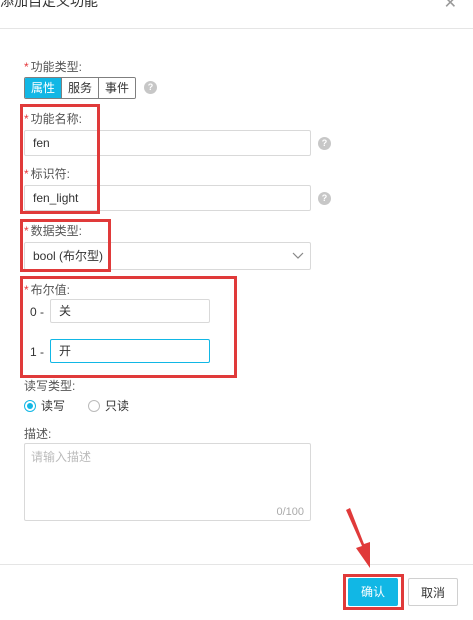 The width and height of the screenshot is (473, 620). What do you see at coordinates (128, 327) in the screenshot?
I see `annotation-box-bool` at bounding box center [128, 327].